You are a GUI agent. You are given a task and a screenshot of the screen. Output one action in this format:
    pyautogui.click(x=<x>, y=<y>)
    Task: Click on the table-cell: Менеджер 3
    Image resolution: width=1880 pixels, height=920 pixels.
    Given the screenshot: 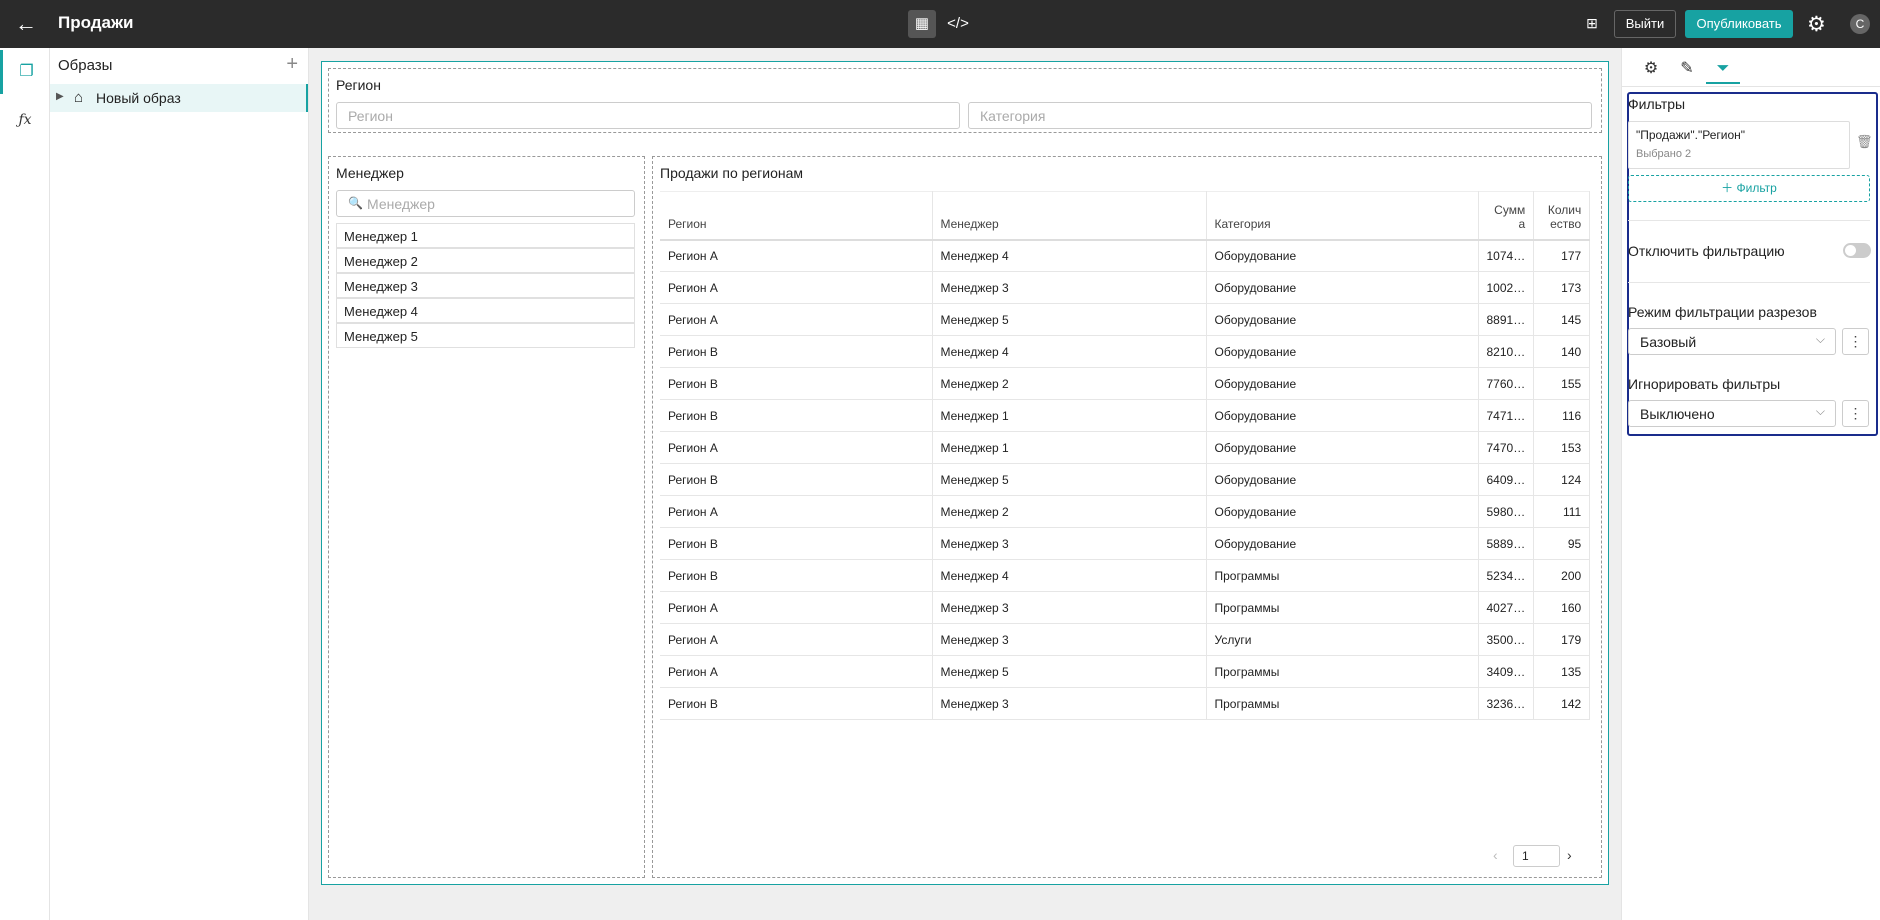 What is the action you would take?
    pyautogui.click(x=1069, y=543)
    